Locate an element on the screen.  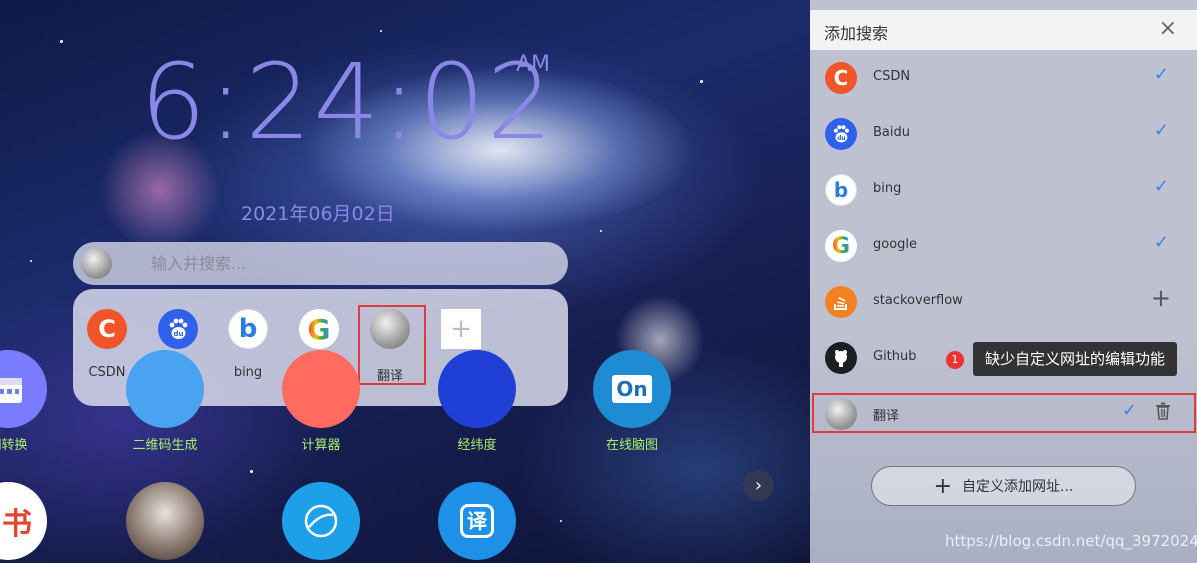
translate-glyph: 译 is located at coordinates (477, 521).